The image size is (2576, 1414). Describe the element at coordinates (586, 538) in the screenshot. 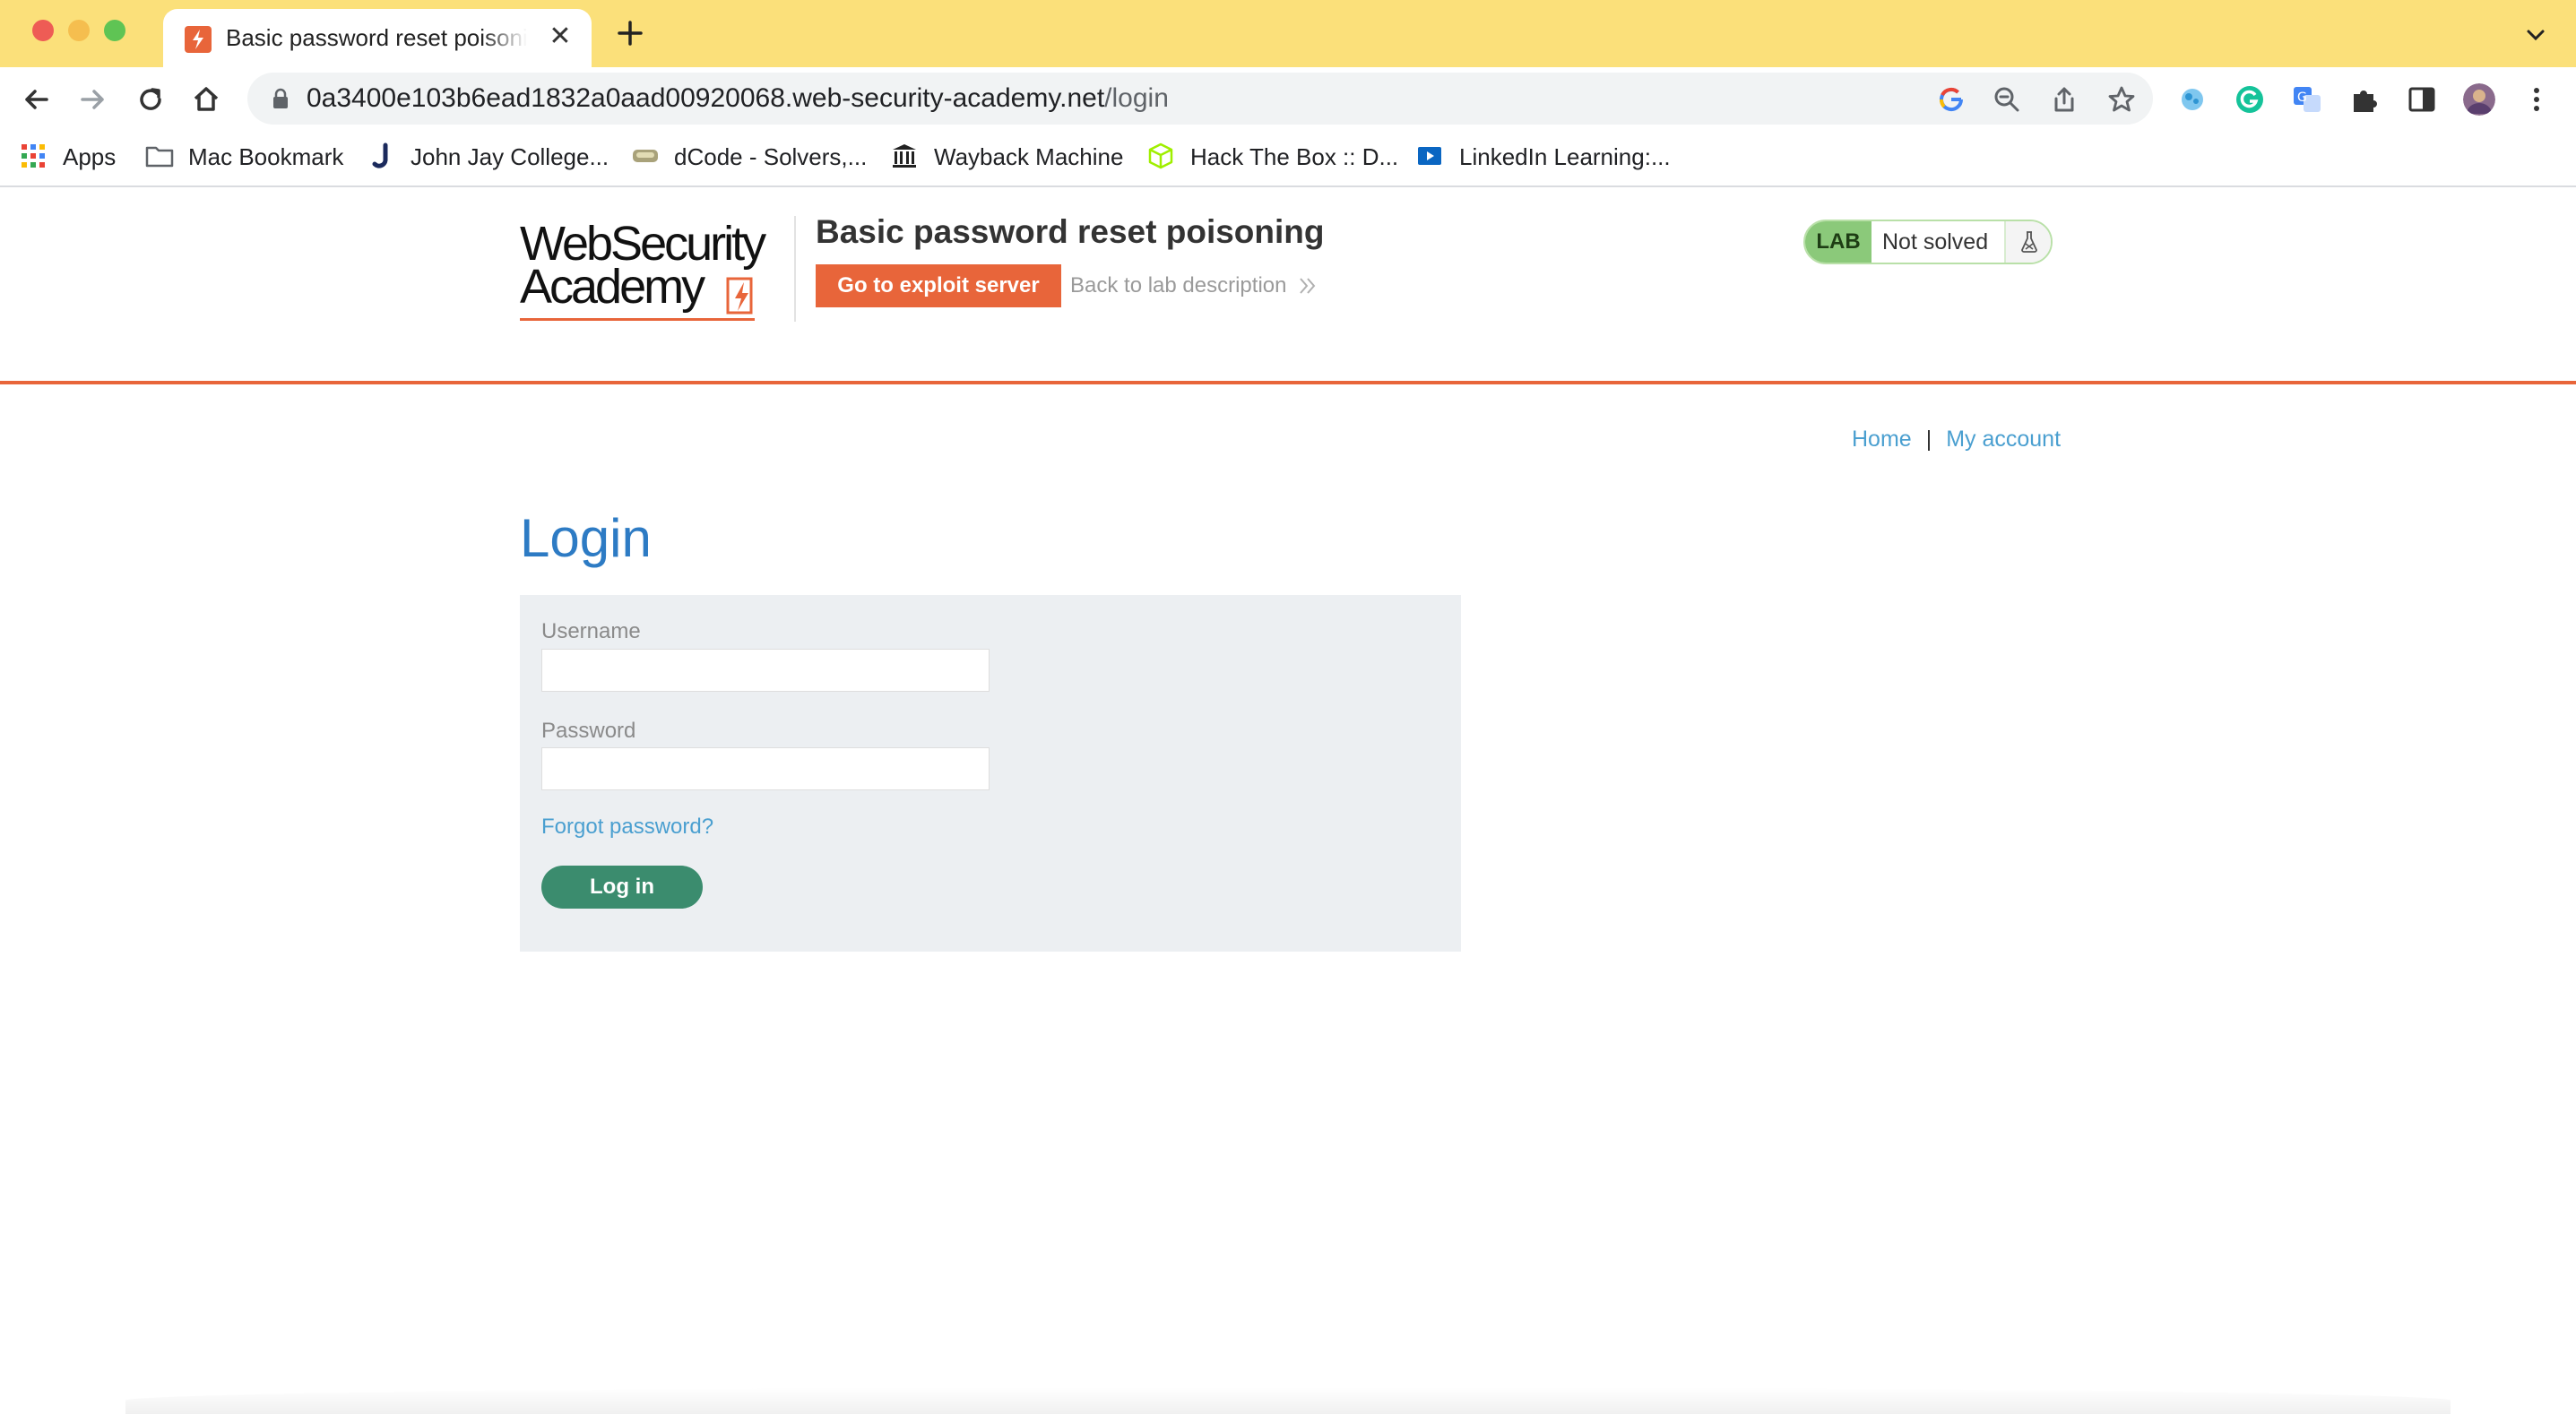

I see `page-title: Login` at that location.